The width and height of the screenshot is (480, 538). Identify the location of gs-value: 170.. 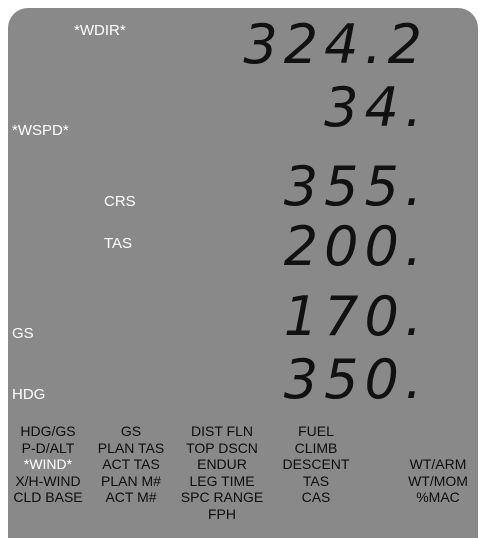
(355, 316).